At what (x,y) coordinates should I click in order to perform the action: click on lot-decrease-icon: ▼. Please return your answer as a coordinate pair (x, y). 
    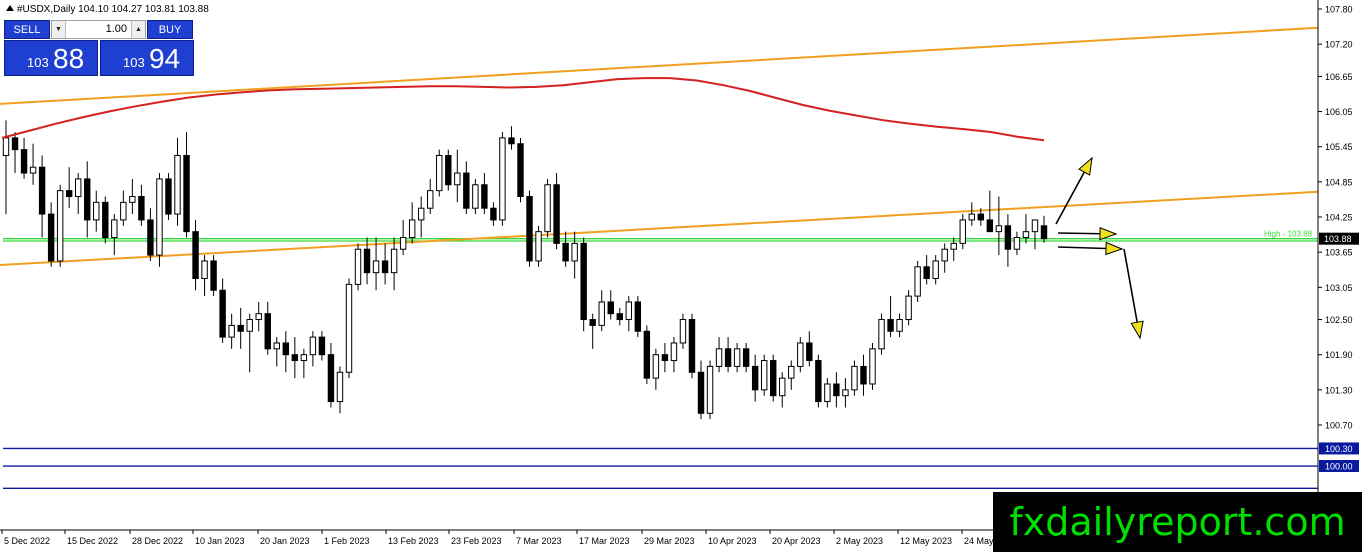
    Looking at the image, I should click on (59, 29).